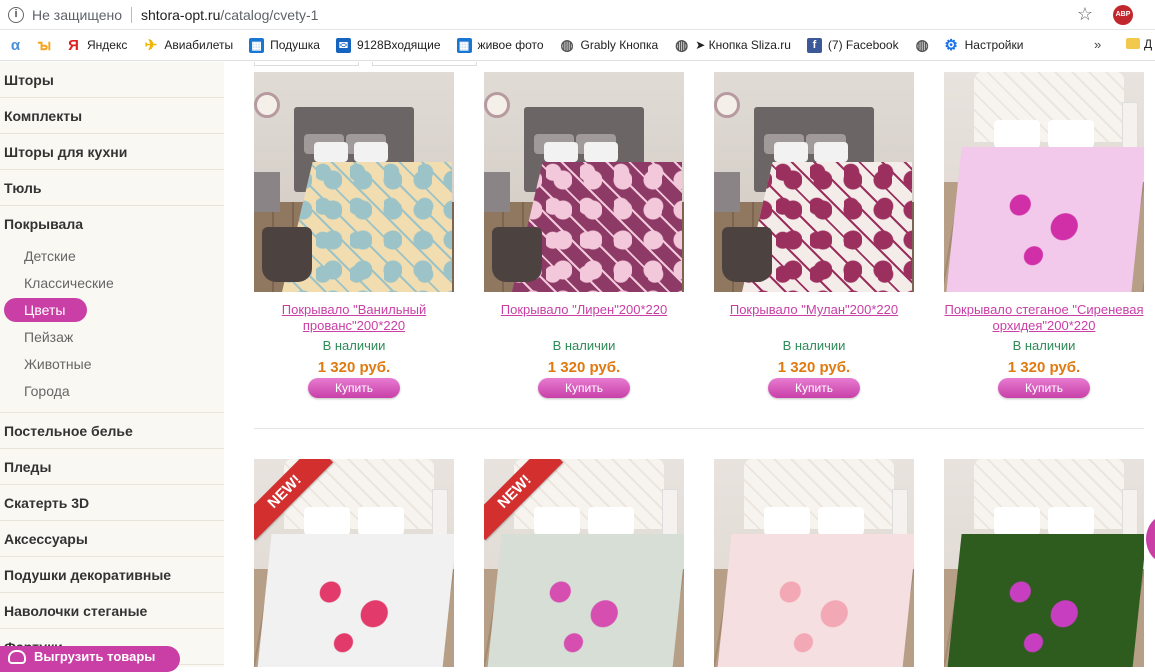  I want to click on sidebar-category: Постельное белье, so click(112, 431).